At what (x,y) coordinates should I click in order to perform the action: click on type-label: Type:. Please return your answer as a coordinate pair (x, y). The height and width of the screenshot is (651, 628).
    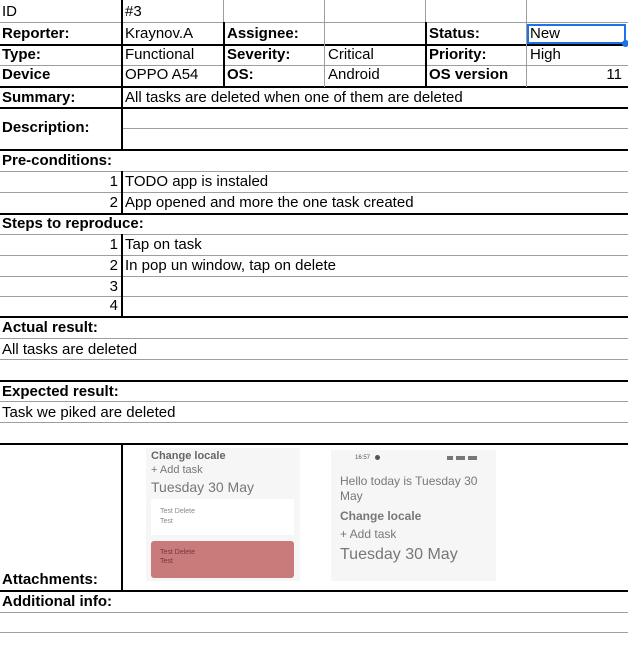
    Looking at the image, I should click on (21, 54).